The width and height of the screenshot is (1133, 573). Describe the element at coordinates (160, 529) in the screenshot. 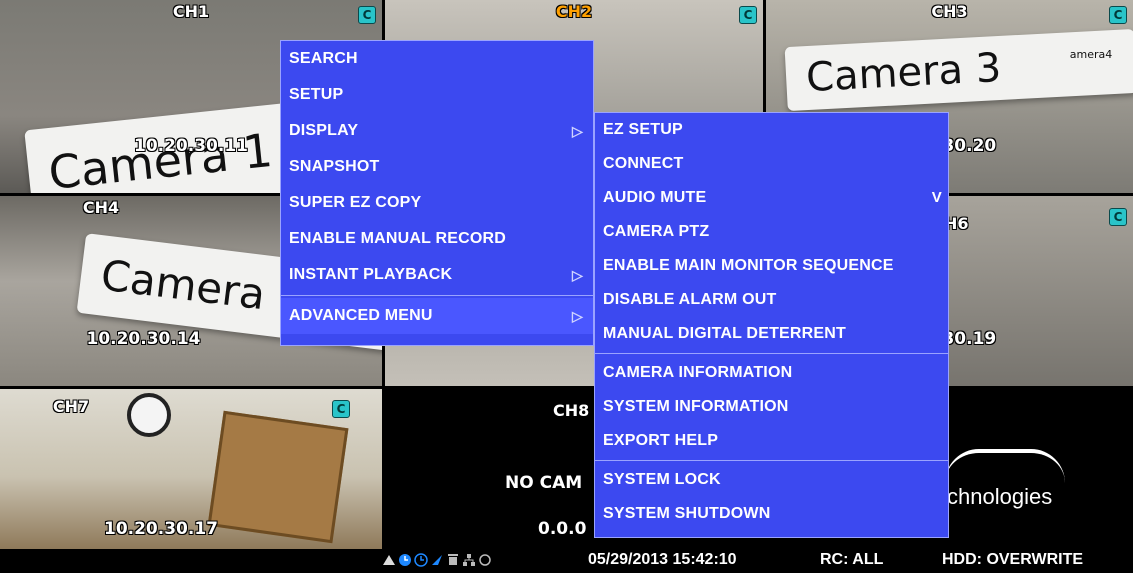

I see `camera-ip-ch7: 10.20.30.17` at that location.